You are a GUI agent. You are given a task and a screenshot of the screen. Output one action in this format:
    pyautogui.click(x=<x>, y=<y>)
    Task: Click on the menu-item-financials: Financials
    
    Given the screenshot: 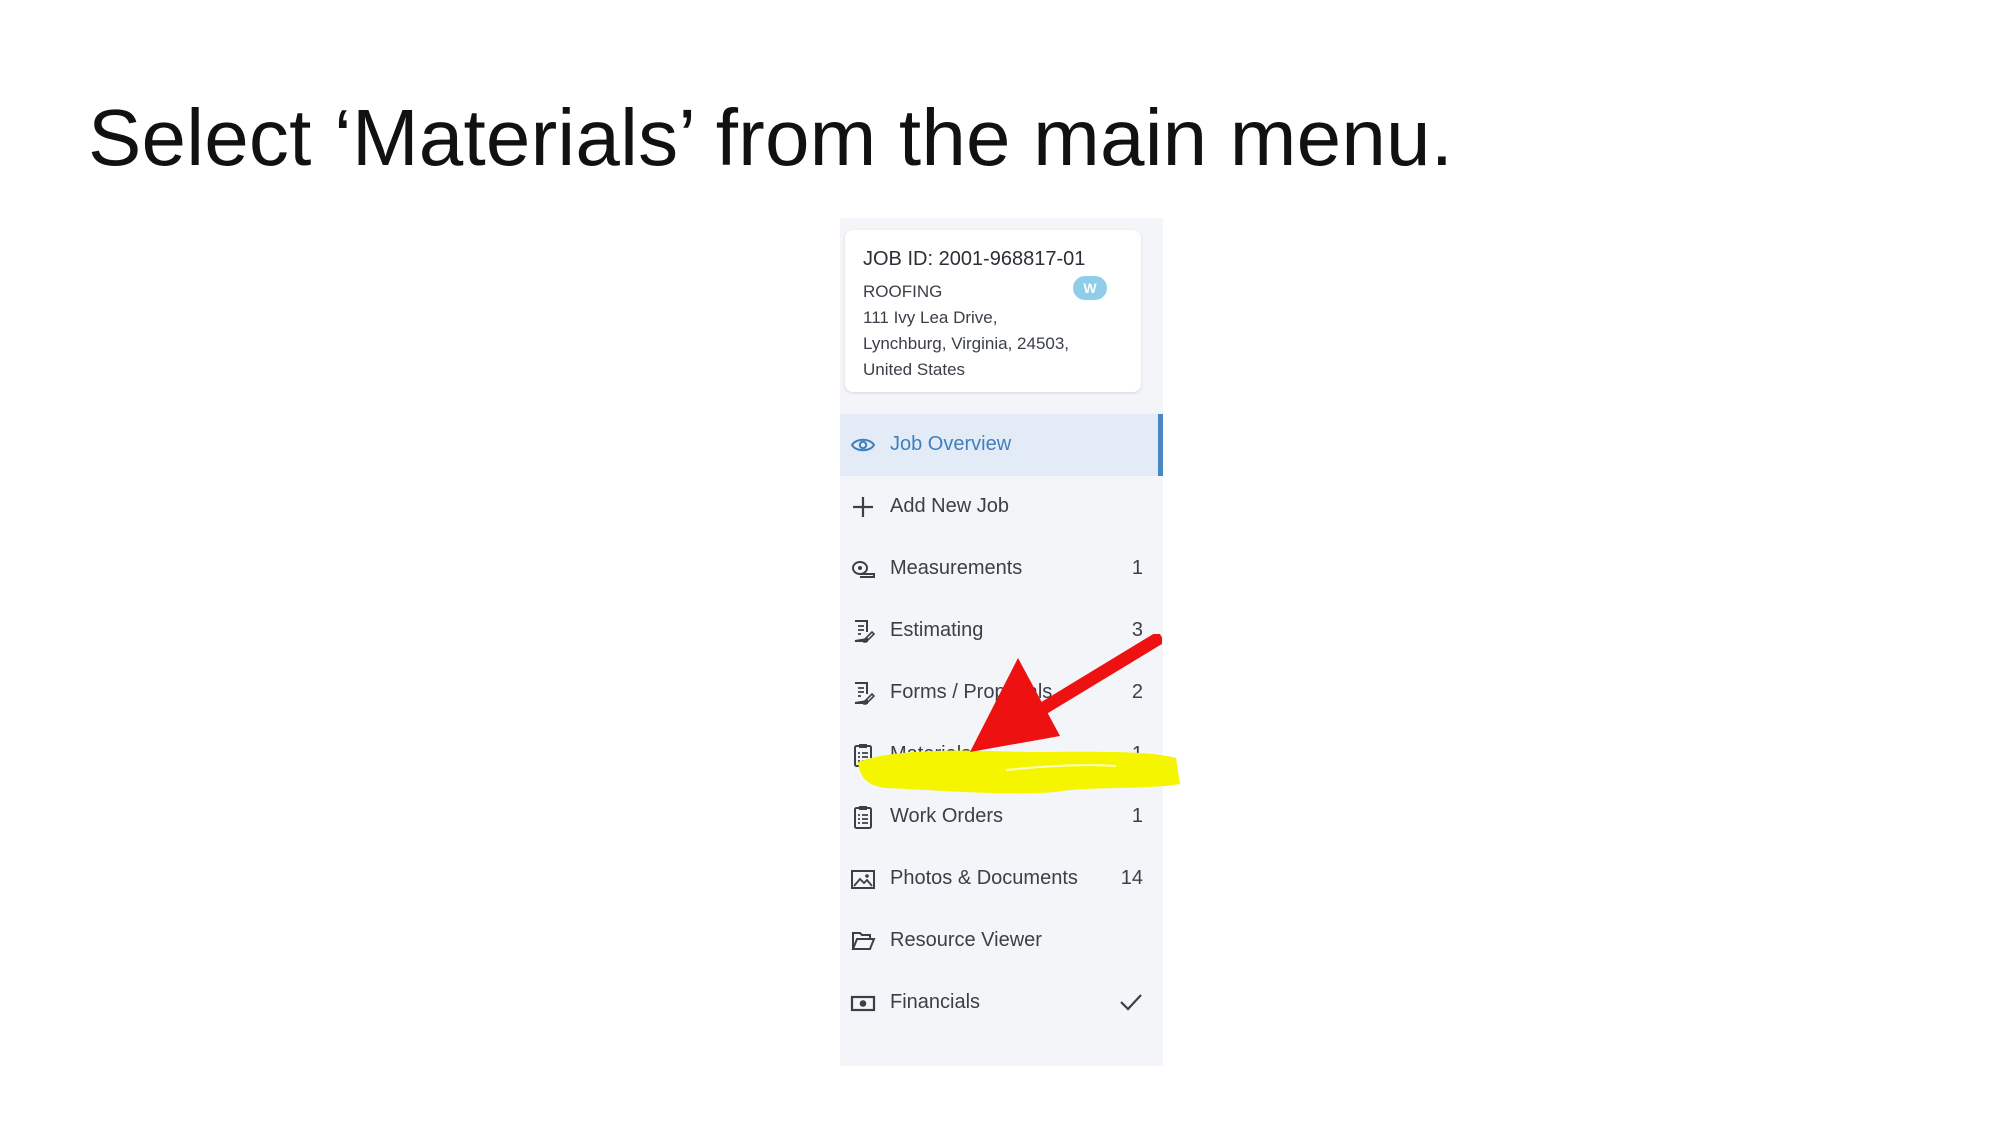 What is the action you would take?
    pyautogui.click(x=1001, y=1003)
    